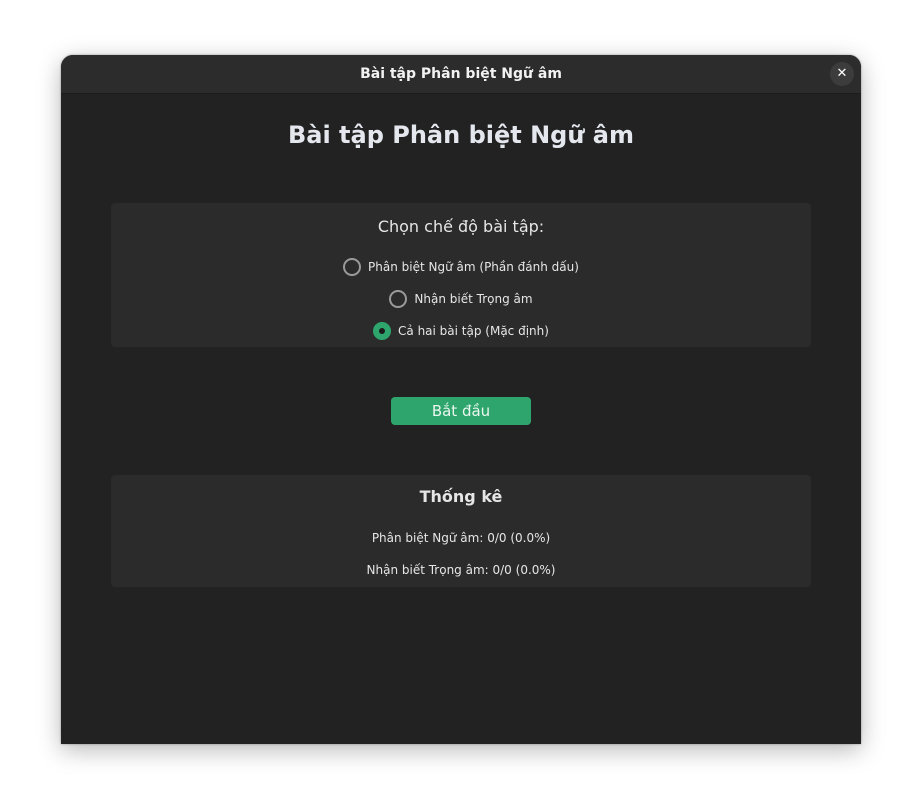 This screenshot has width=922, height=811. I want to click on title-bar: Bài tập Phân biệt Ngữ âm ✕, so click(461, 74).